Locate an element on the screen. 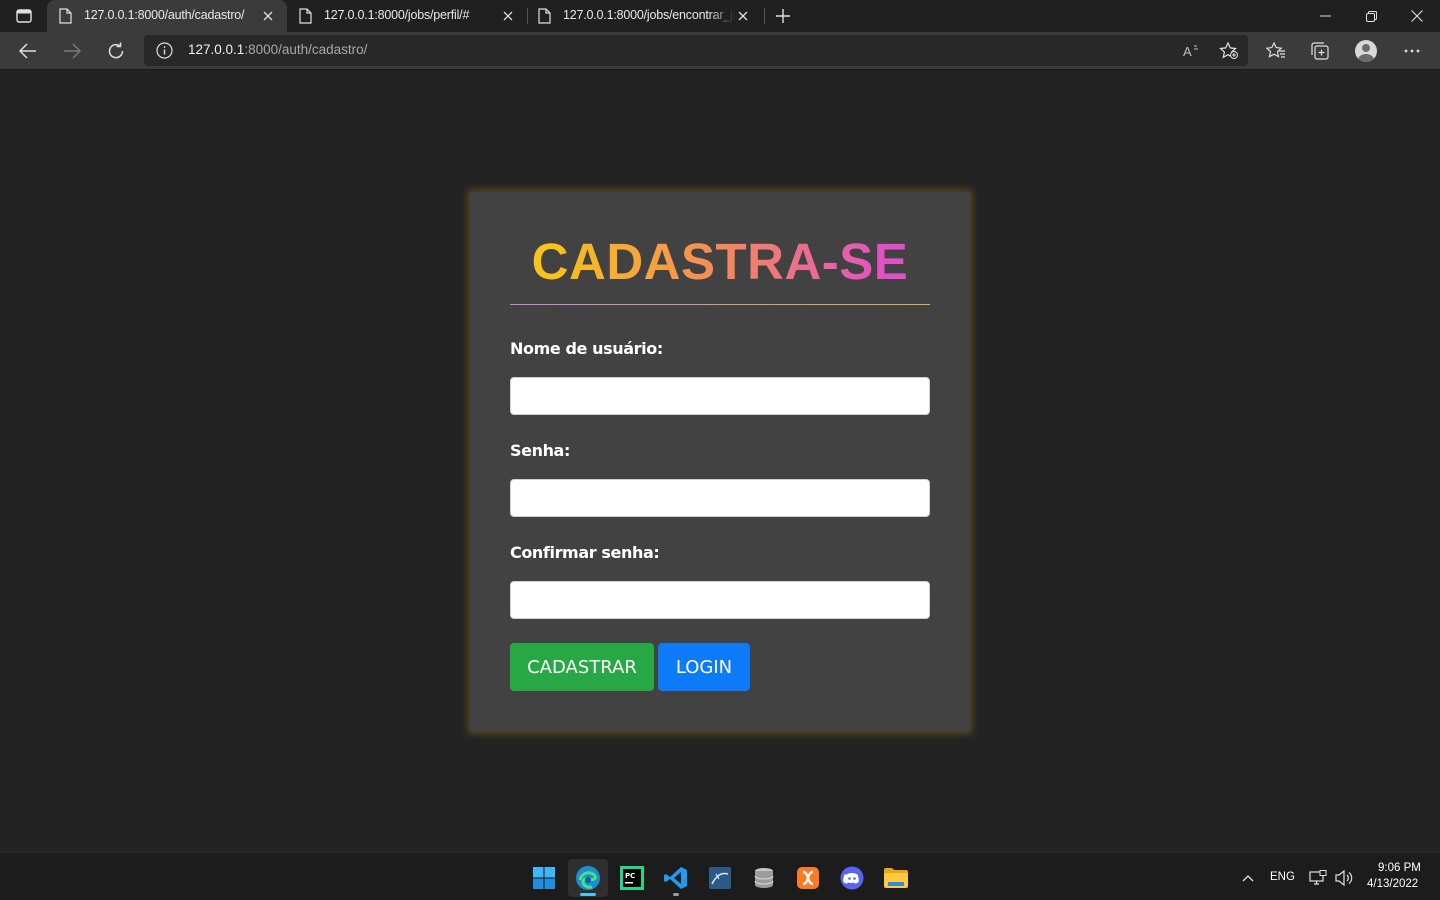 This screenshot has height=900, width=1440. vscode-icon is located at coordinates (676, 878).